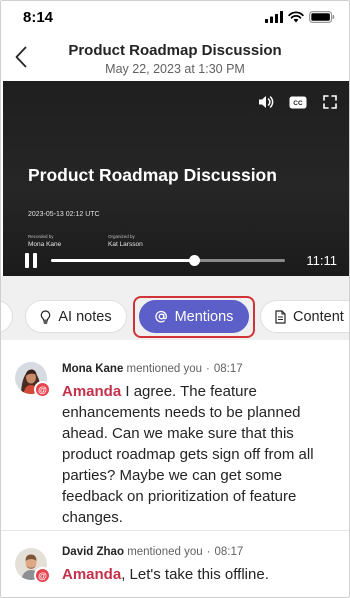 This screenshot has width=350, height=598. What do you see at coordinates (64, 214) in the screenshot?
I see `video-date: 2023-05-13 02:12 UTC` at bounding box center [64, 214].